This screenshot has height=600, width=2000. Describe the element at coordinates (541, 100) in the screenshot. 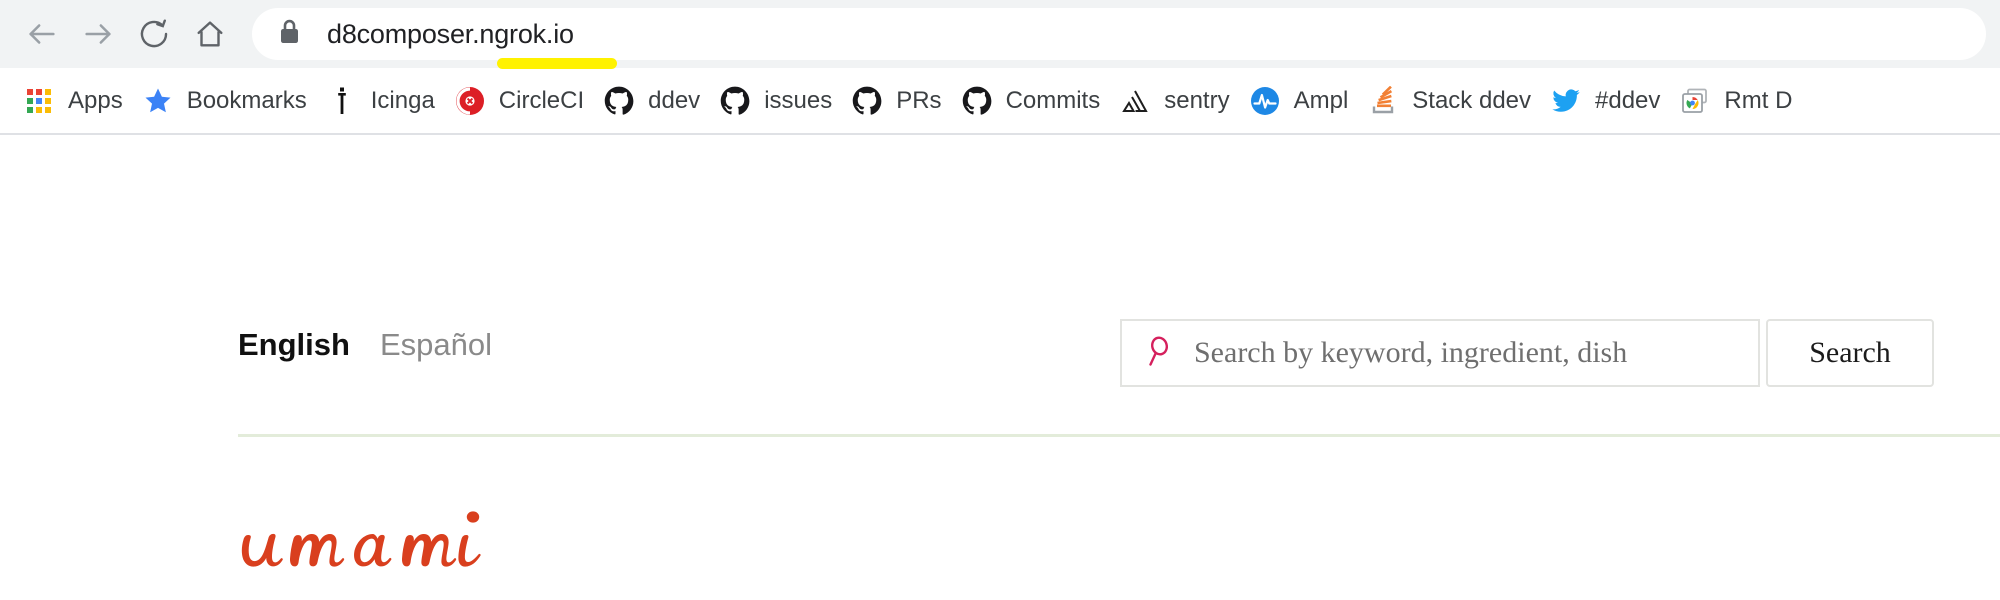

I see `bookmark-label: CircleCI` at that location.